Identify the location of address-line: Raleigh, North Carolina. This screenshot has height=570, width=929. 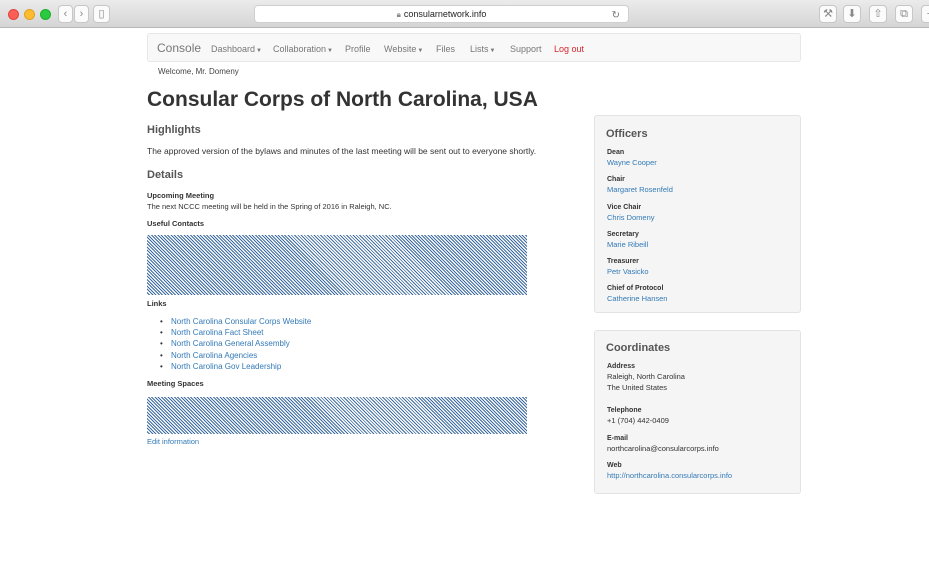
(646, 376).